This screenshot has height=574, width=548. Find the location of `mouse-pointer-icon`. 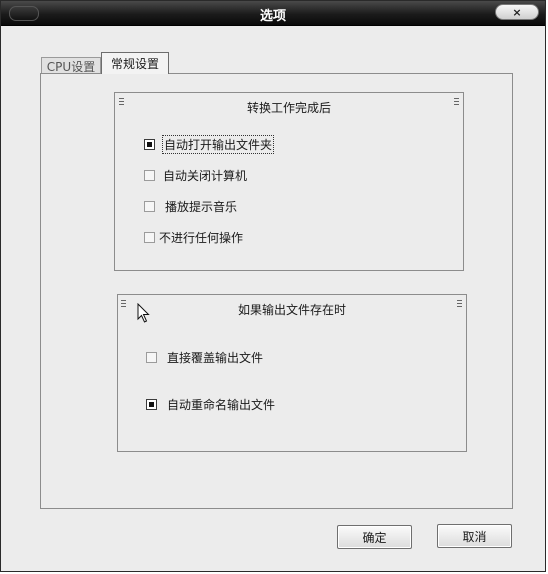

mouse-pointer-icon is located at coordinates (143, 313).